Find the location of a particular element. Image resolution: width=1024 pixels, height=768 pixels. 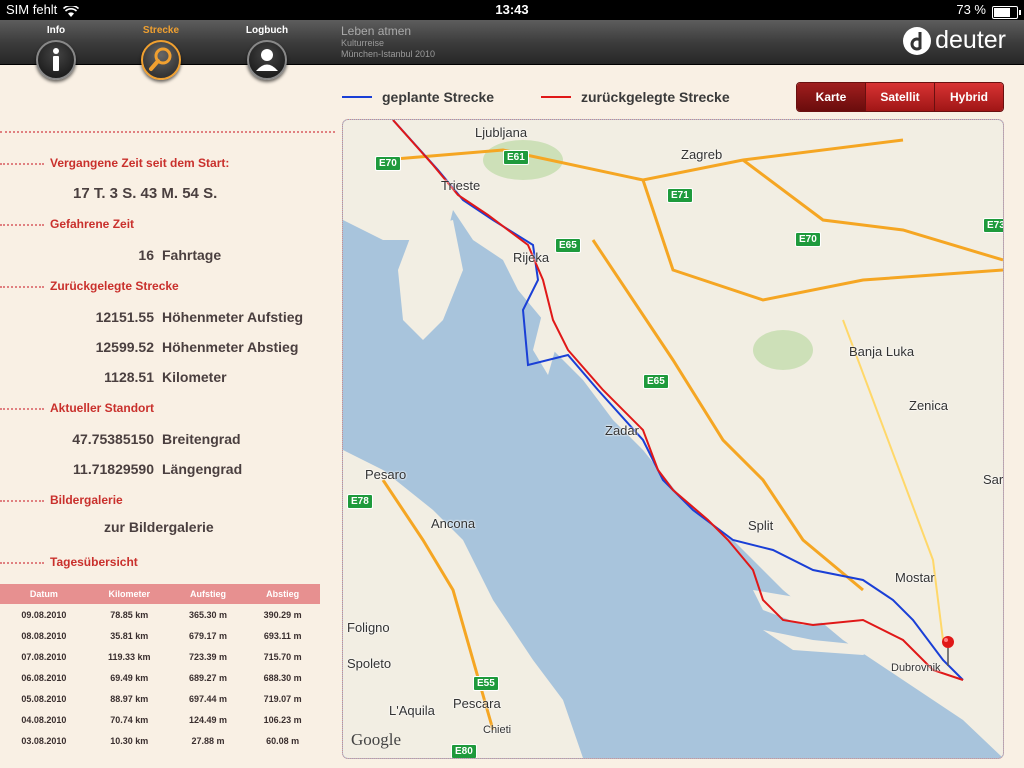

trip-subtitle: Kulturreise is located at coordinates (363, 43).